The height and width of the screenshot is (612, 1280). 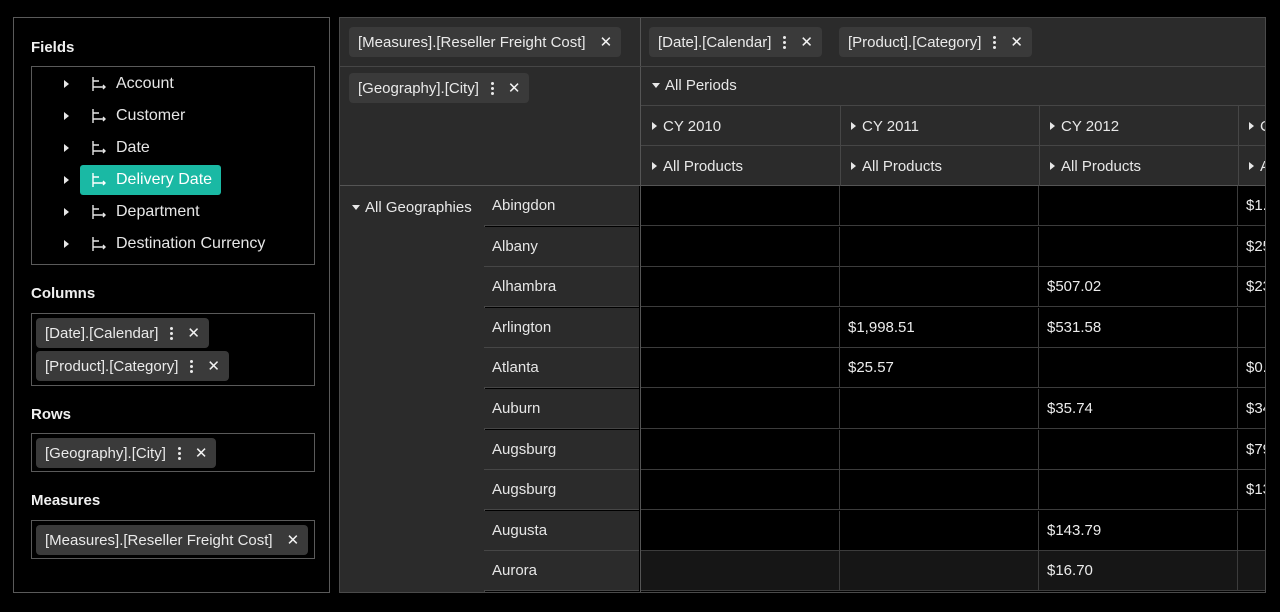 I want to click on product-header: A, so click(x=1257, y=166).